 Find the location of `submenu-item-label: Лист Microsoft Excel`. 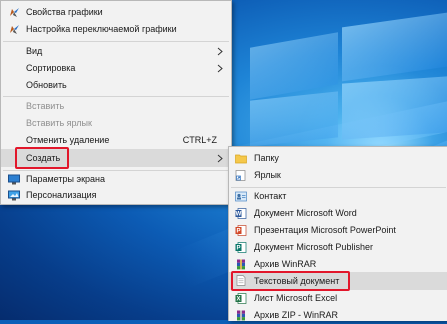

submenu-item-label: Лист Microsoft Excel is located at coordinates (296, 298).